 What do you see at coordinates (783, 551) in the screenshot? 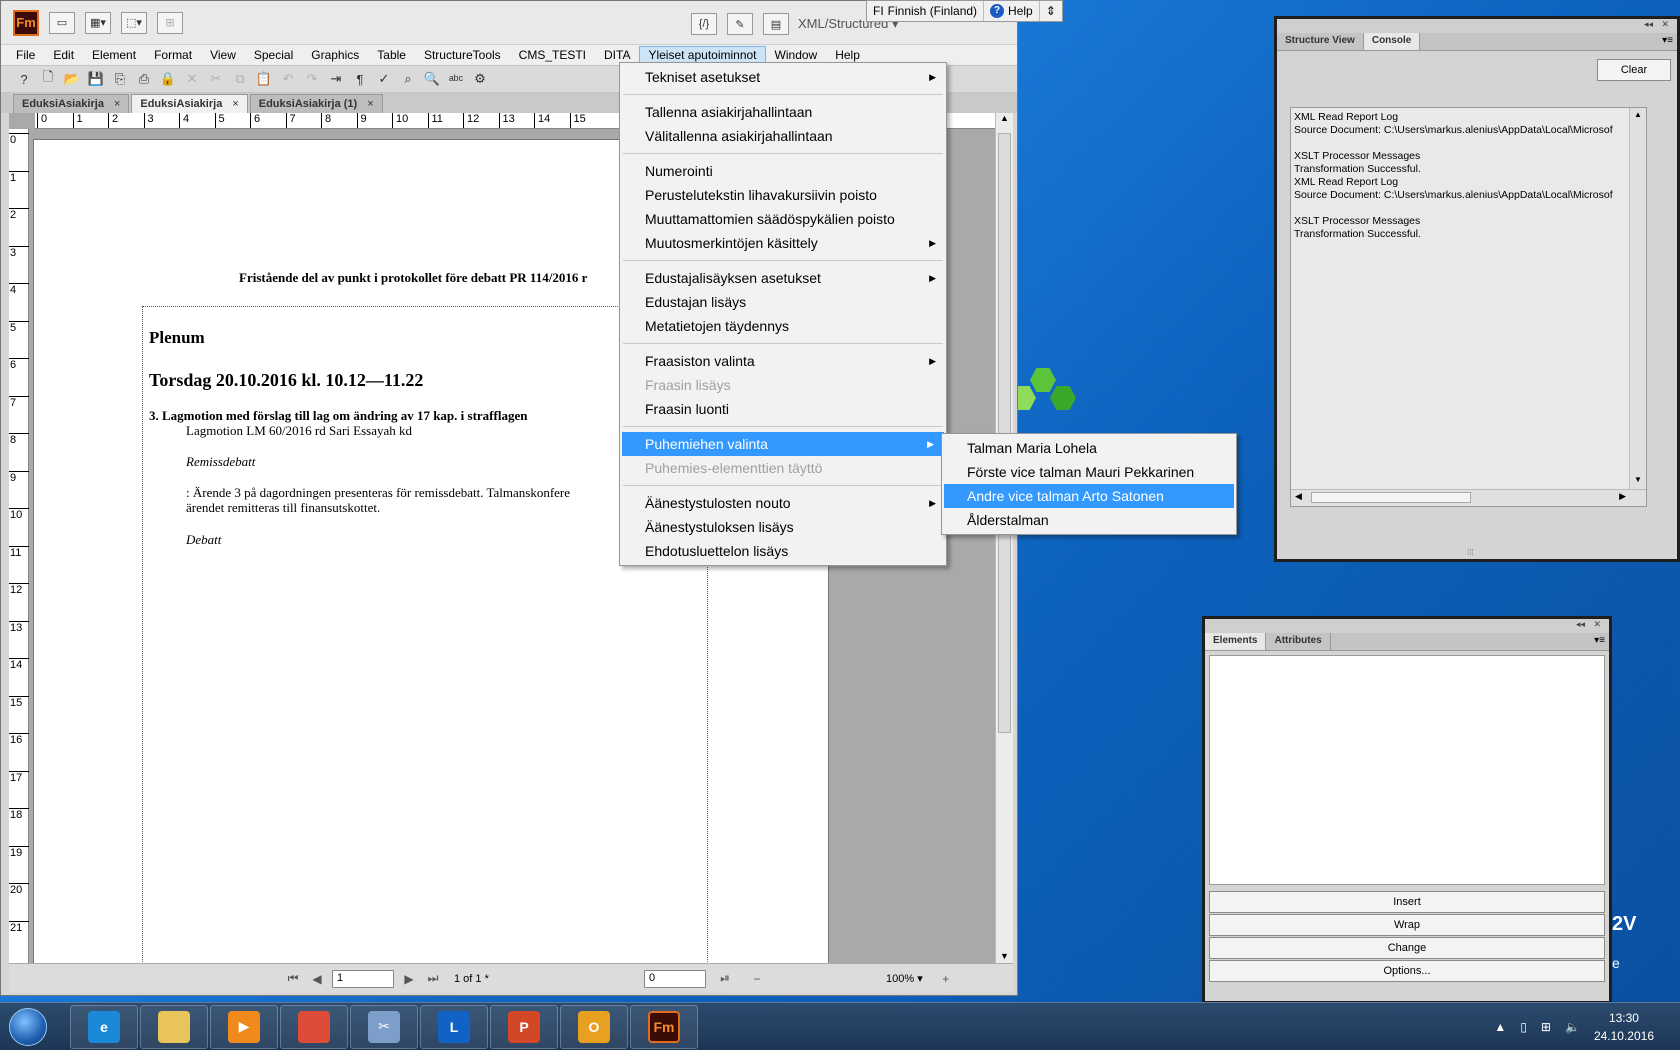
I see `menu-item-ehdotusluettelon-lisäys: Ehdotusluettelon lisäys` at bounding box center [783, 551].